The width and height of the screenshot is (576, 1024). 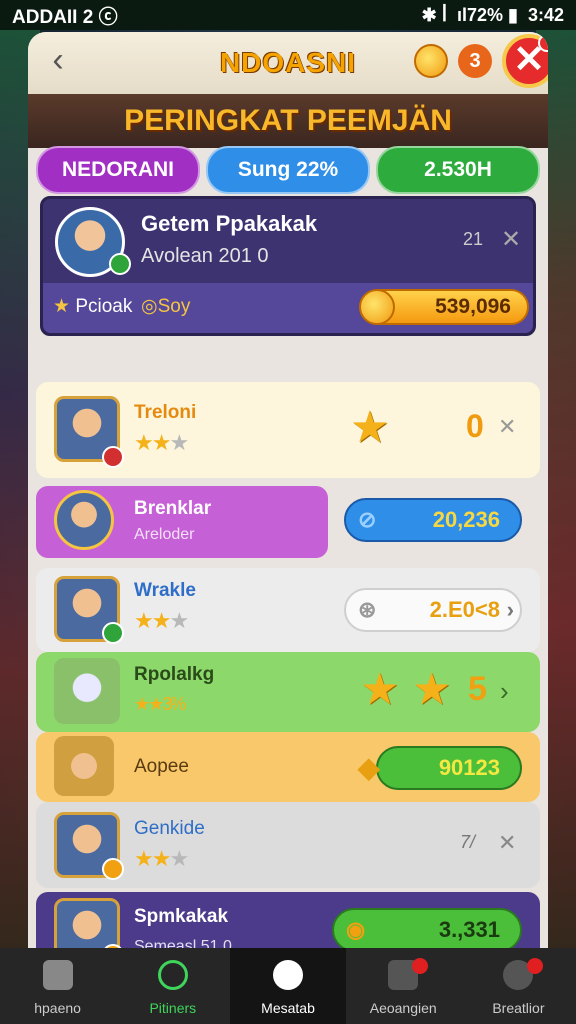 I want to click on nav-home: hpaeno, so click(x=57, y=986).